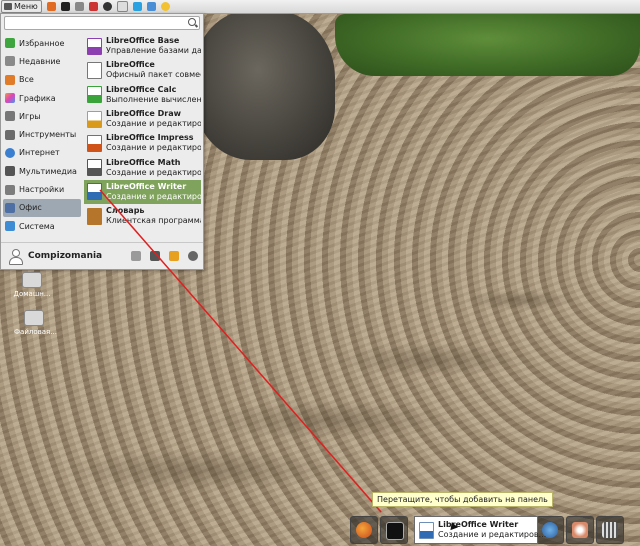 Image resolution: width=640 pixels, height=546 pixels. What do you see at coordinates (10, 61) in the screenshot?
I see `recent-icon` at bounding box center [10, 61].